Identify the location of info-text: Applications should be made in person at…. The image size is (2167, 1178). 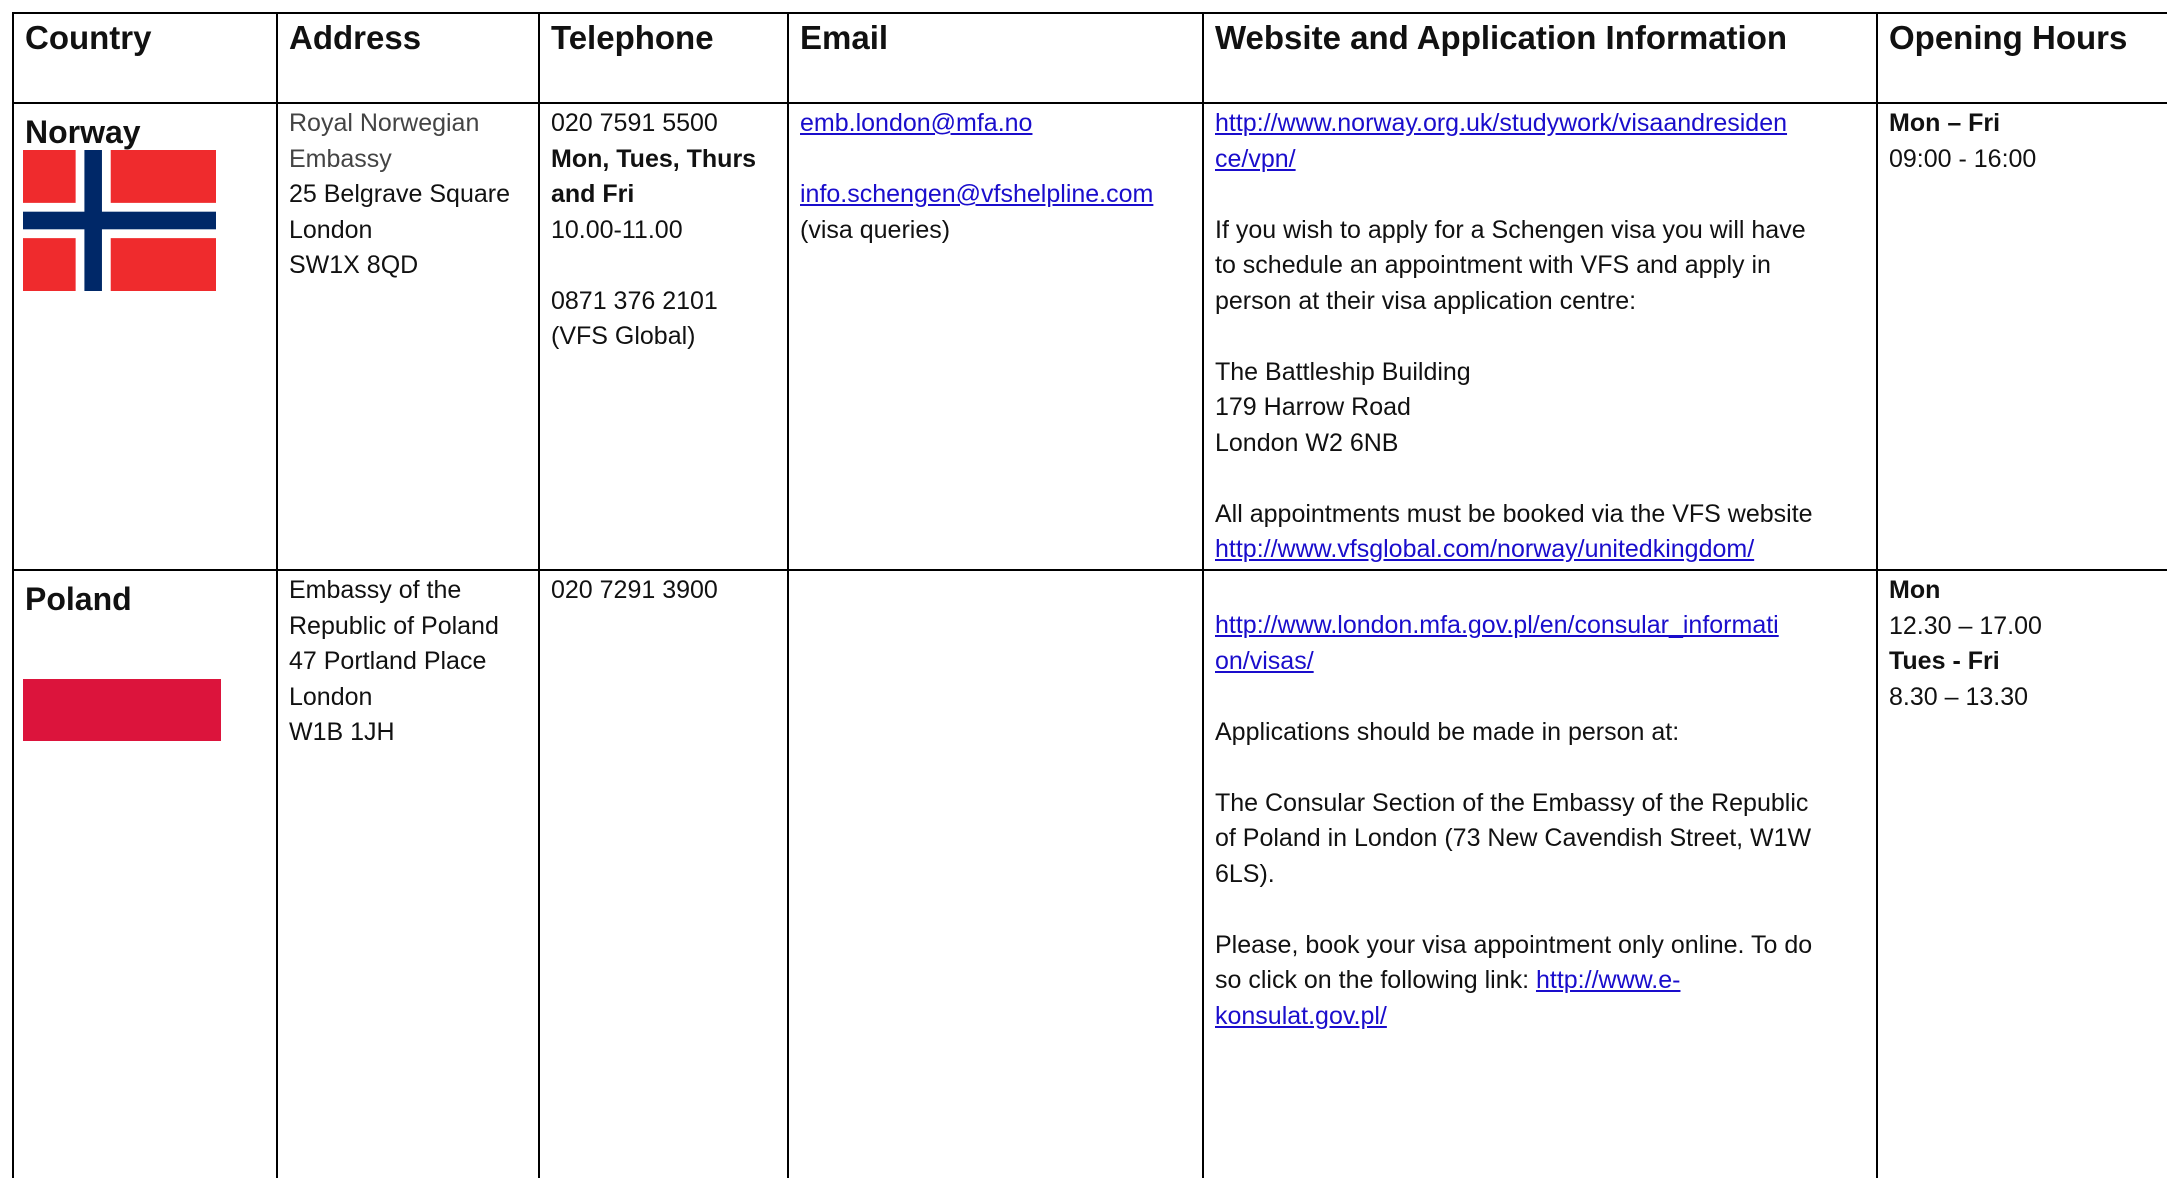
(1447, 731).